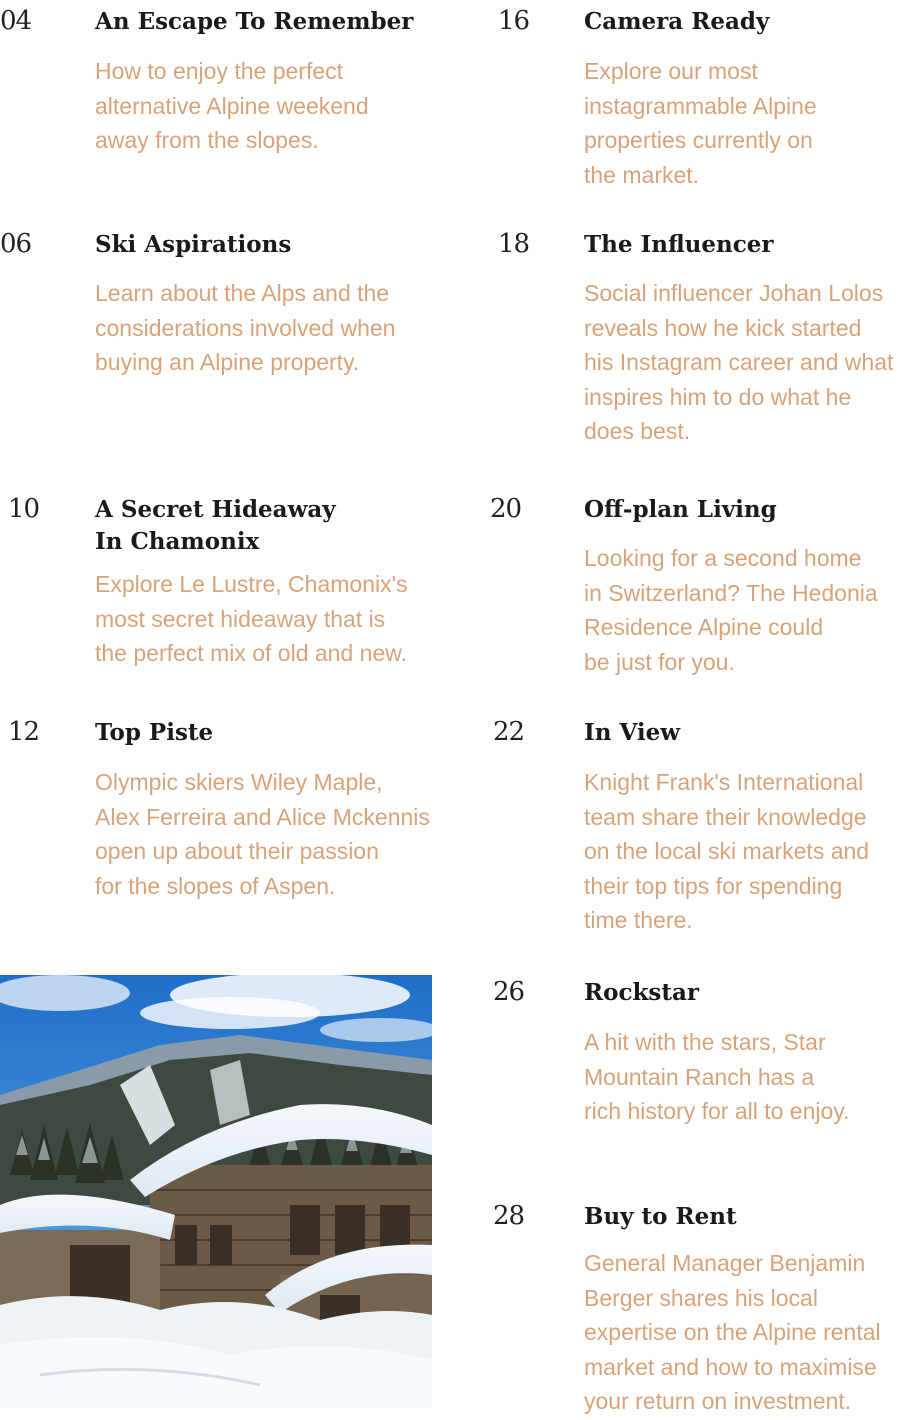 The width and height of the screenshot is (908, 1420). I want to click on page-number: 06, so click(16, 244).